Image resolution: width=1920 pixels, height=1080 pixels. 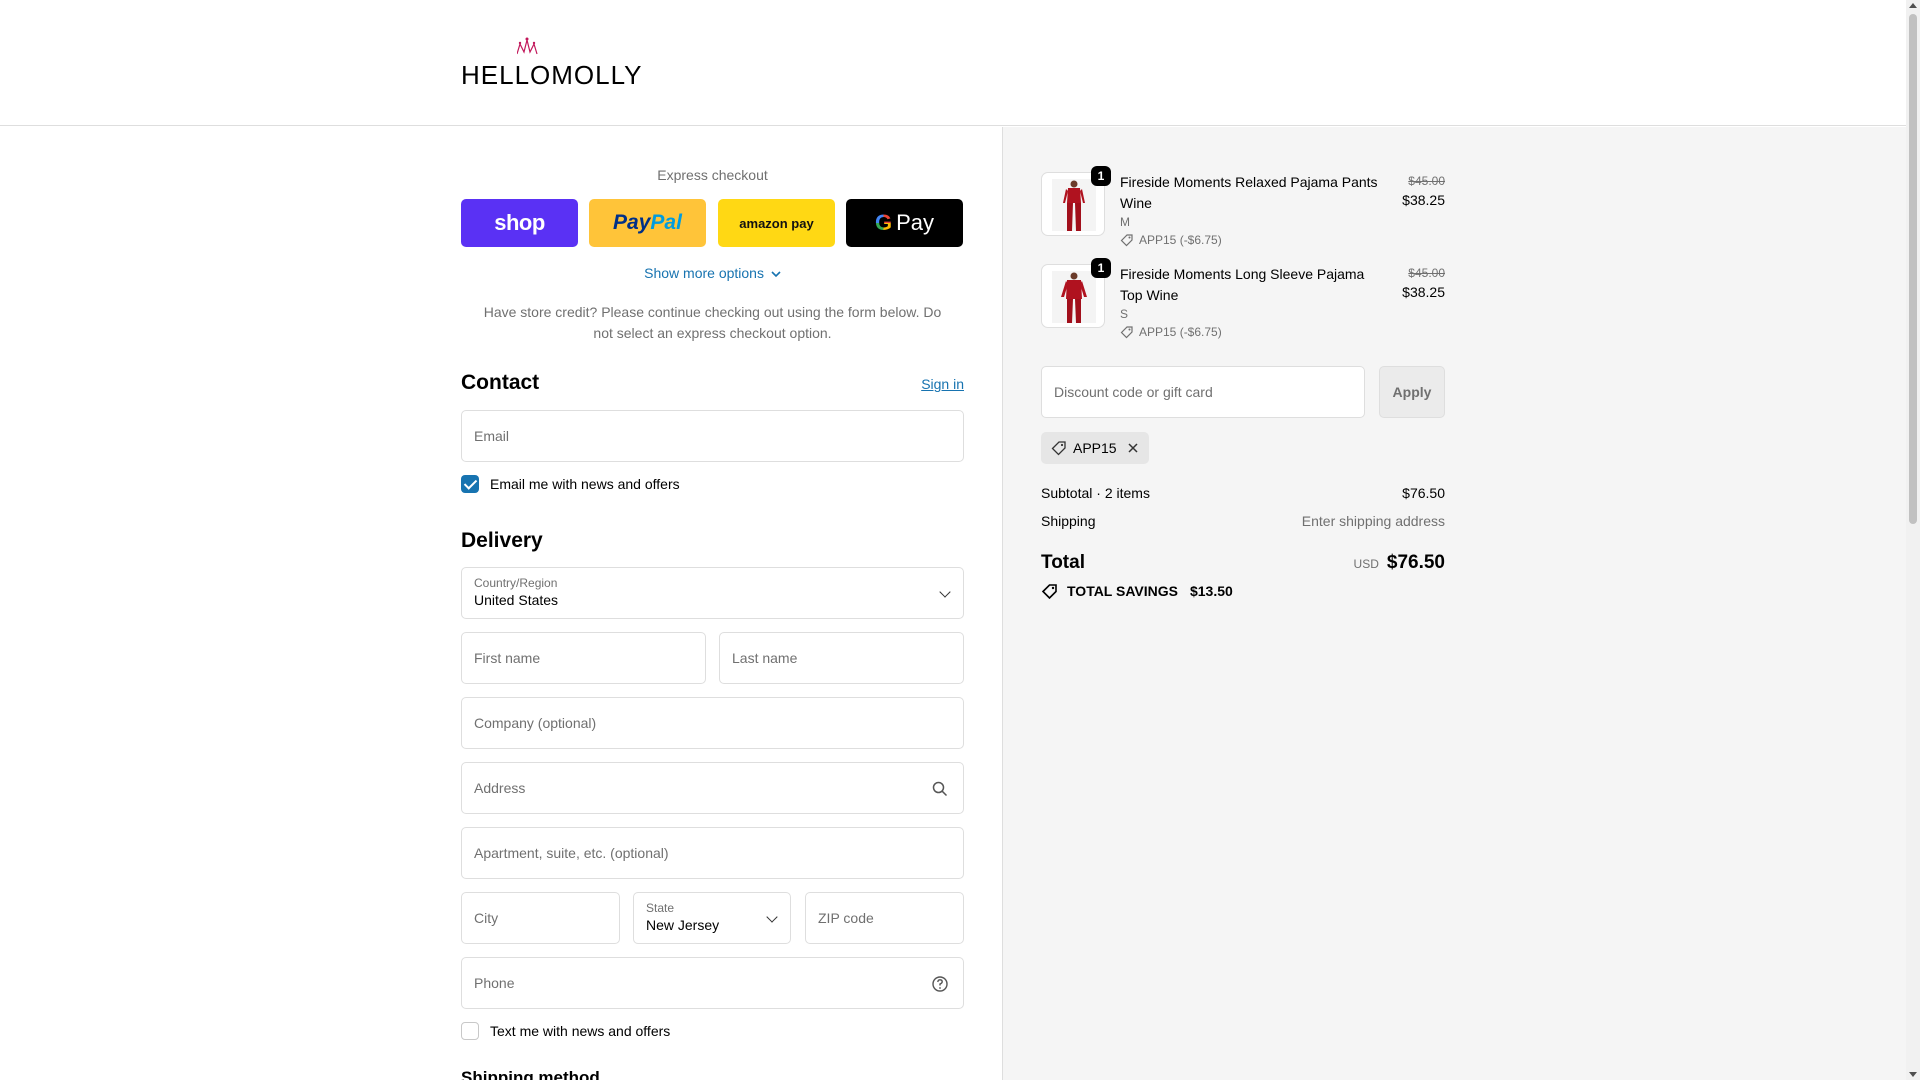 I want to click on total-amount: USD $76.50, so click(x=1399, y=563).